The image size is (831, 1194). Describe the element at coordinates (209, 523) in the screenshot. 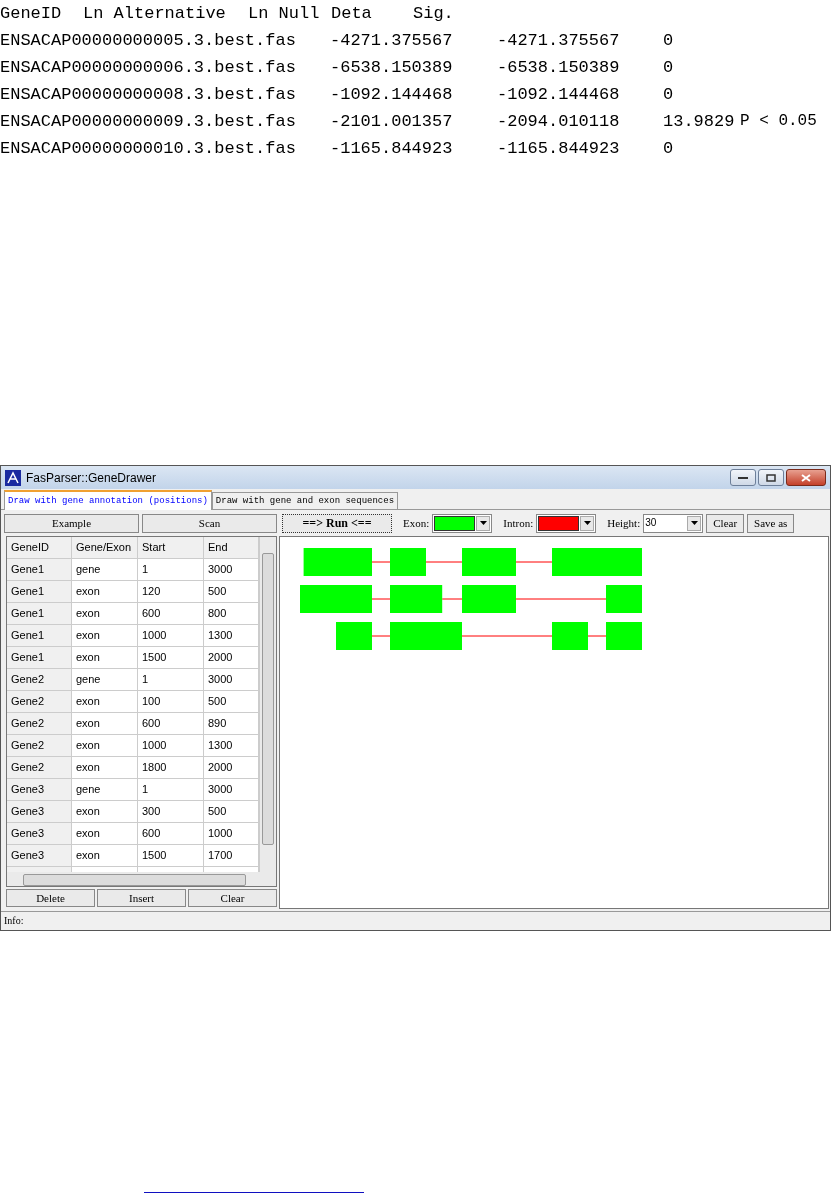

I see `toolbar-button: Scan` at that location.